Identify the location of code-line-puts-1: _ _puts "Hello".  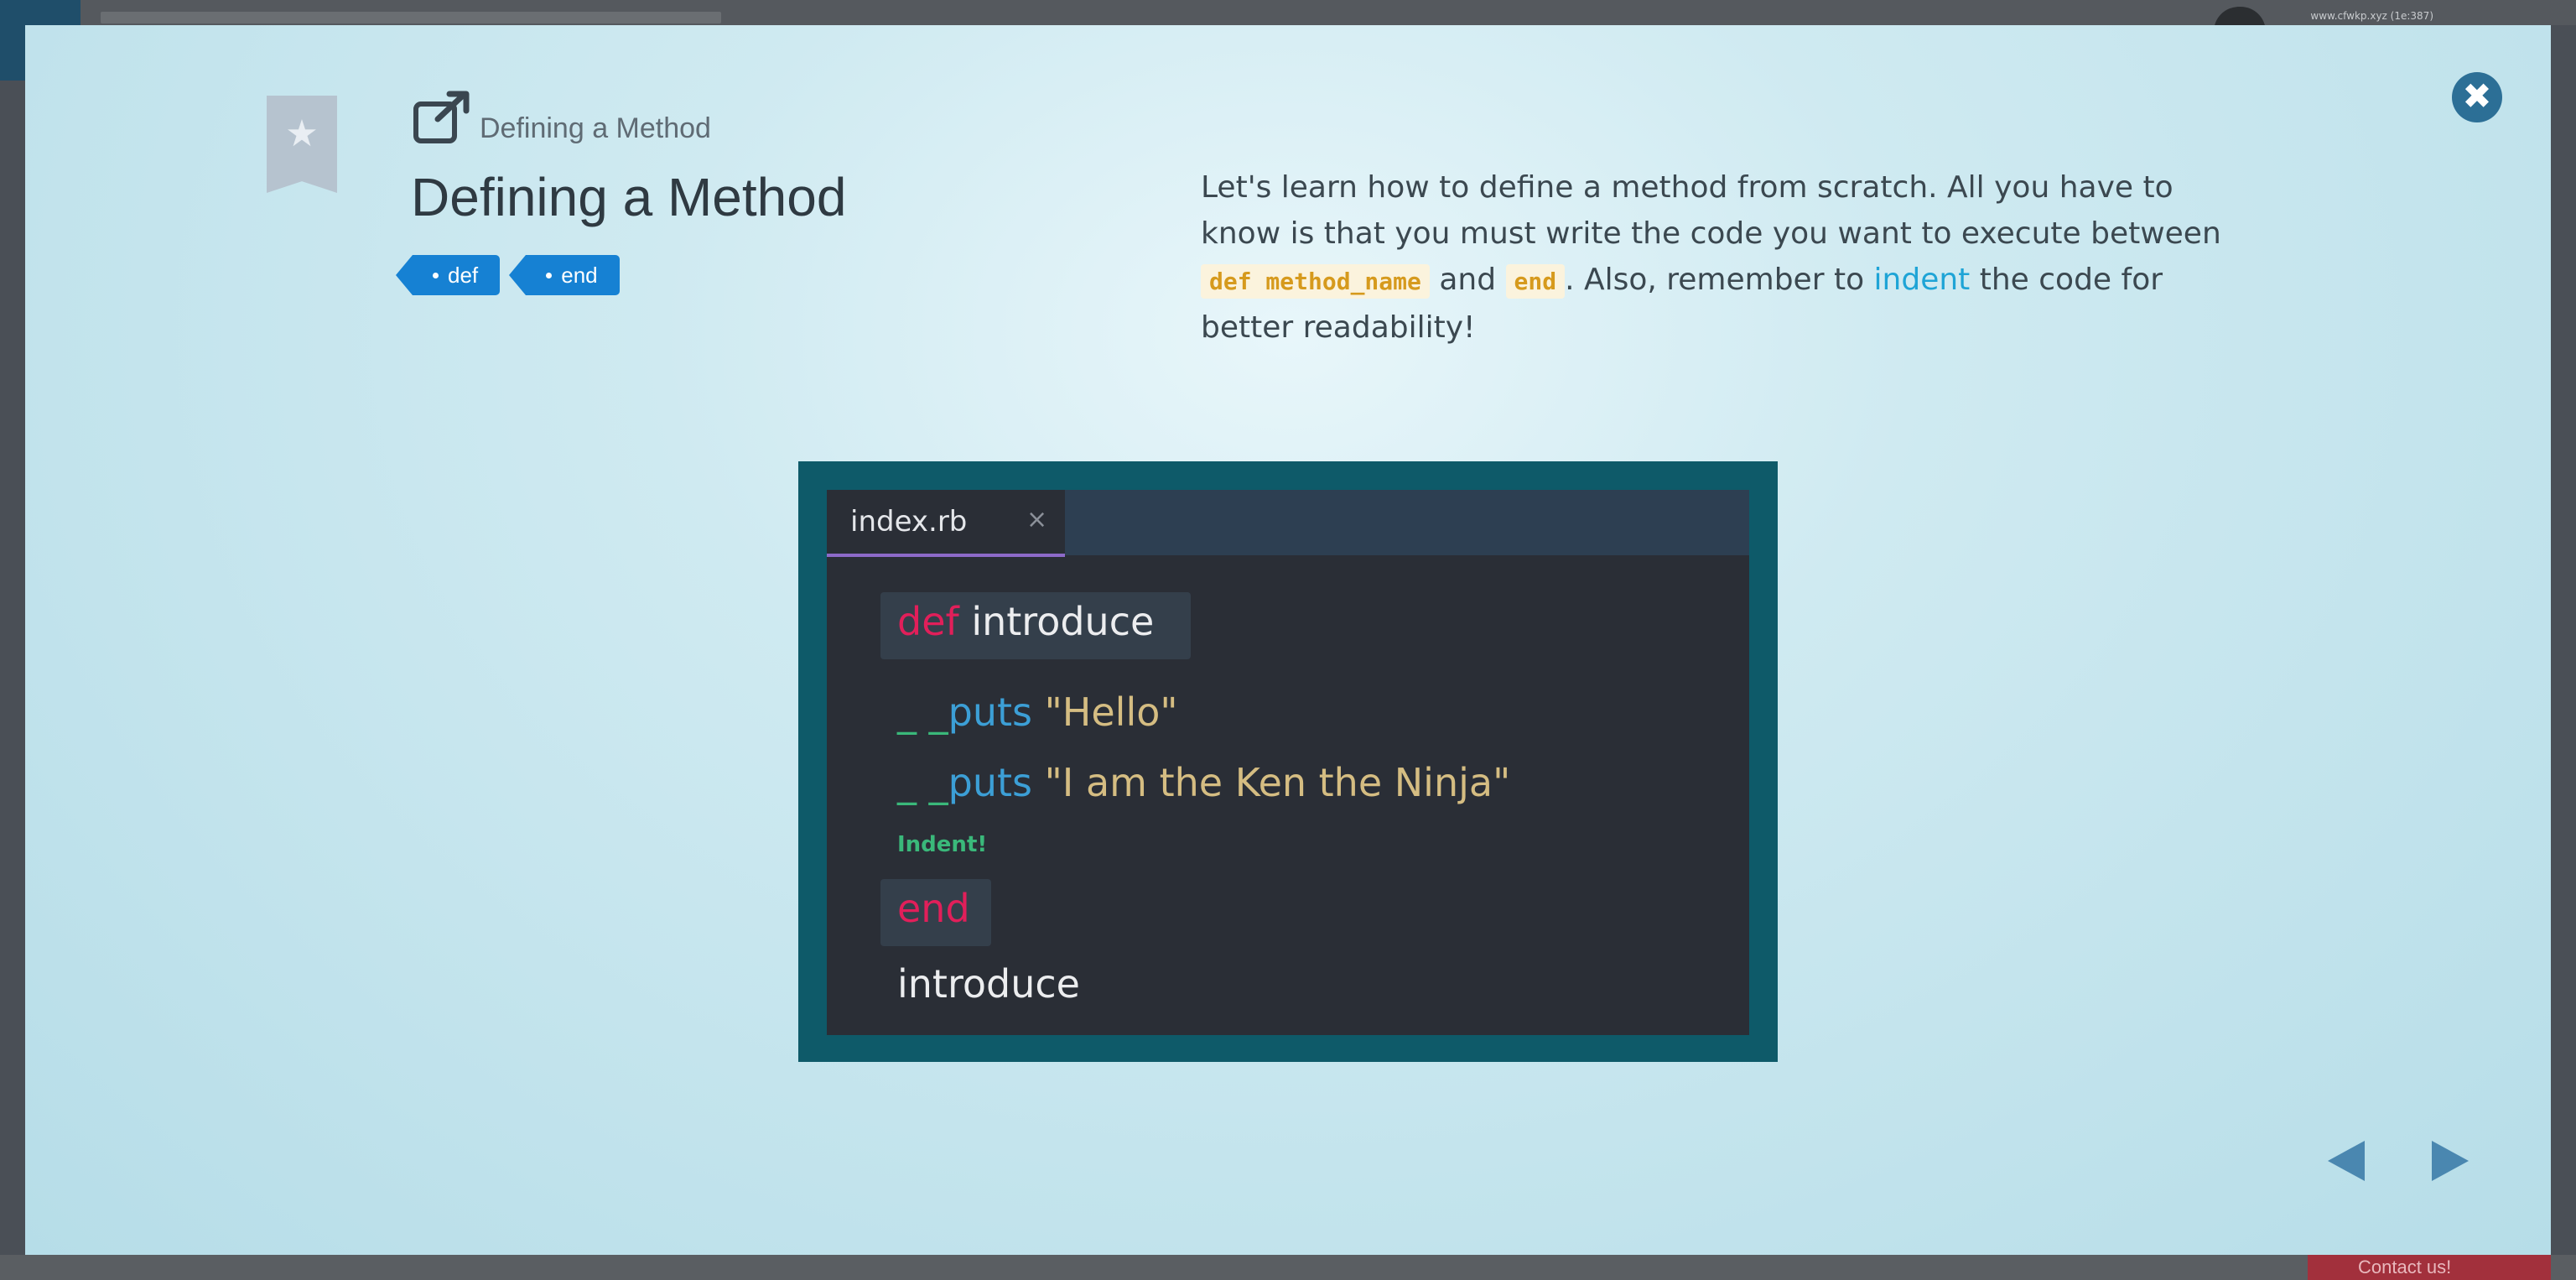
(1037, 712).